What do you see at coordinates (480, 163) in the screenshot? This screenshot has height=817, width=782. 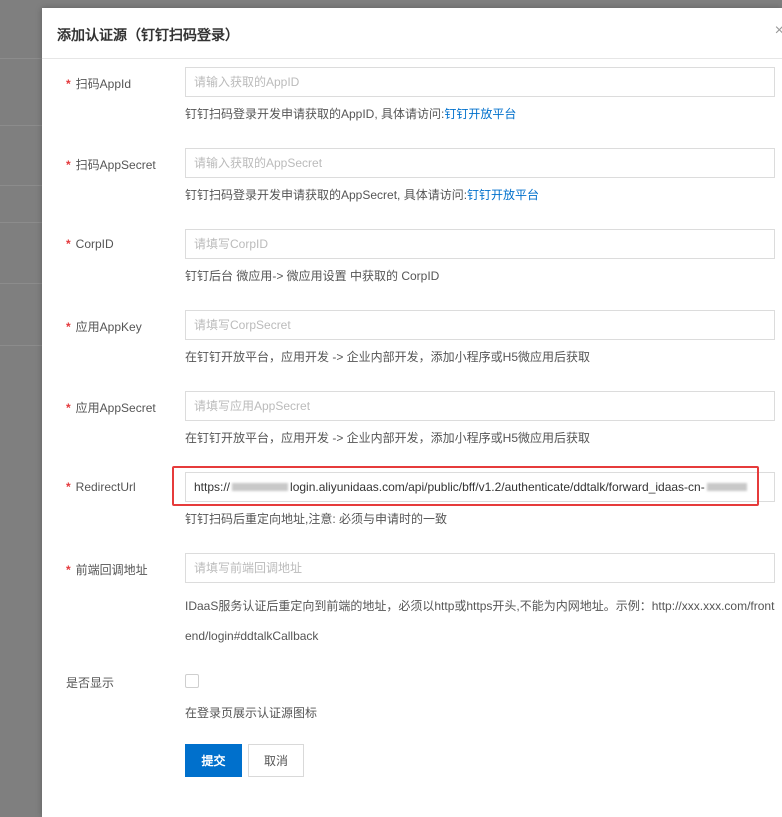 I see `appsecret-input` at bounding box center [480, 163].